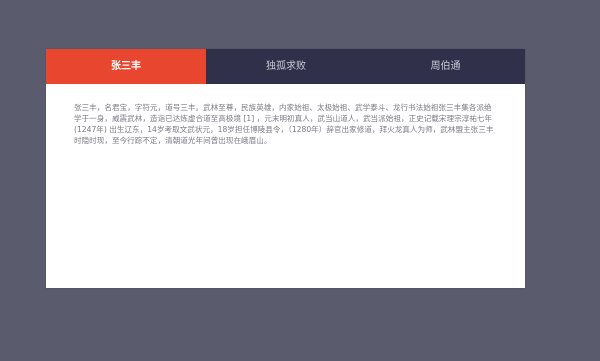 This screenshot has height=361, width=600. Describe the element at coordinates (126, 66) in the screenshot. I see `tab-zhang-sanfeng: 张三丰` at that location.